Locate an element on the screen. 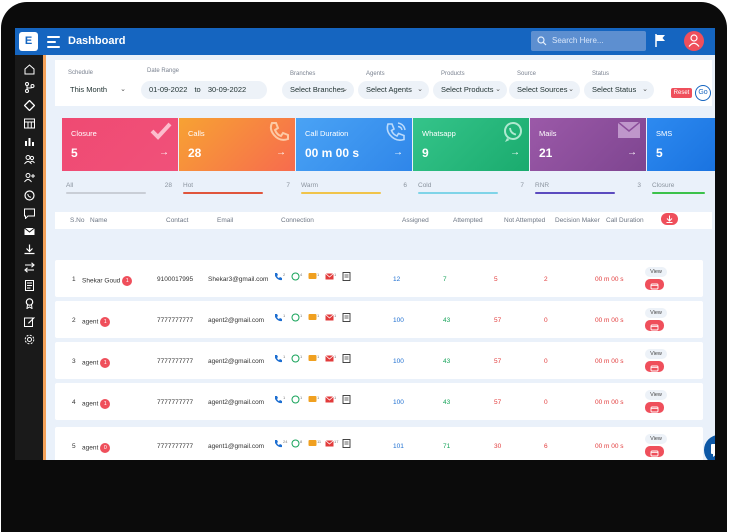 The height and width of the screenshot is (532, 730). row-call-duration: 00 m 00 s is located at coordinates (609, 446).